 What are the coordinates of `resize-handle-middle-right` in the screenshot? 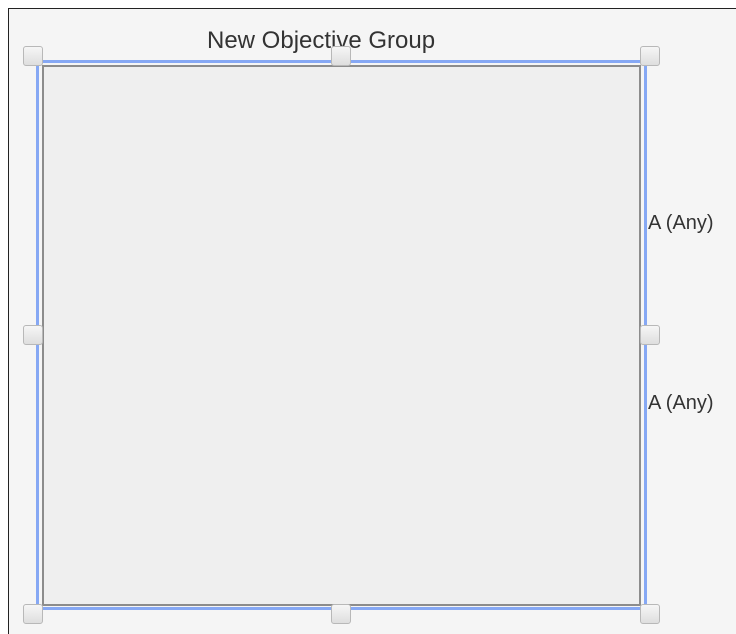 It's located at (650, 335).